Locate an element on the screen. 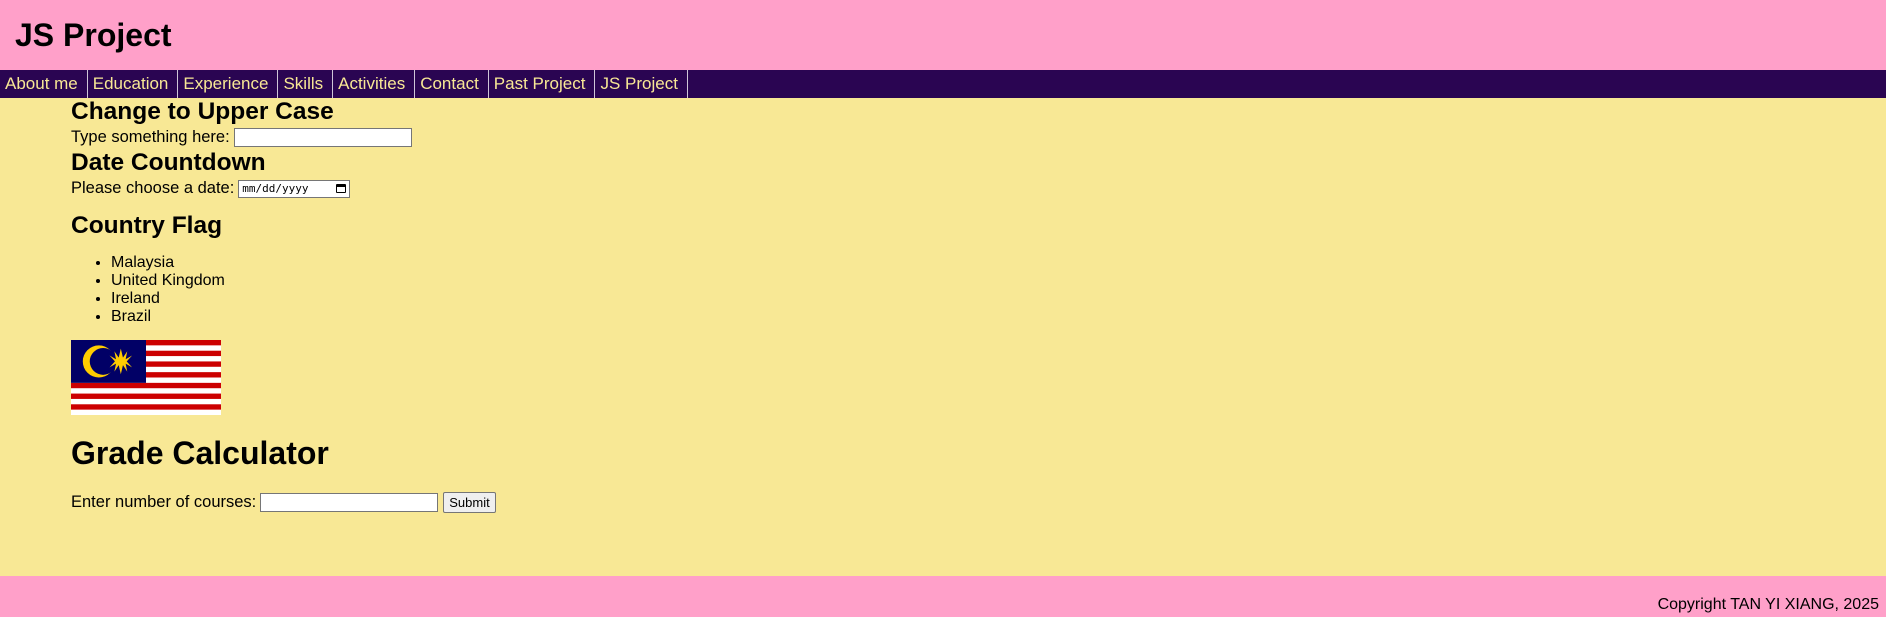 This screenshot has width=1886, height=617. page-title: JS Project is located at coordinates (93, 34).